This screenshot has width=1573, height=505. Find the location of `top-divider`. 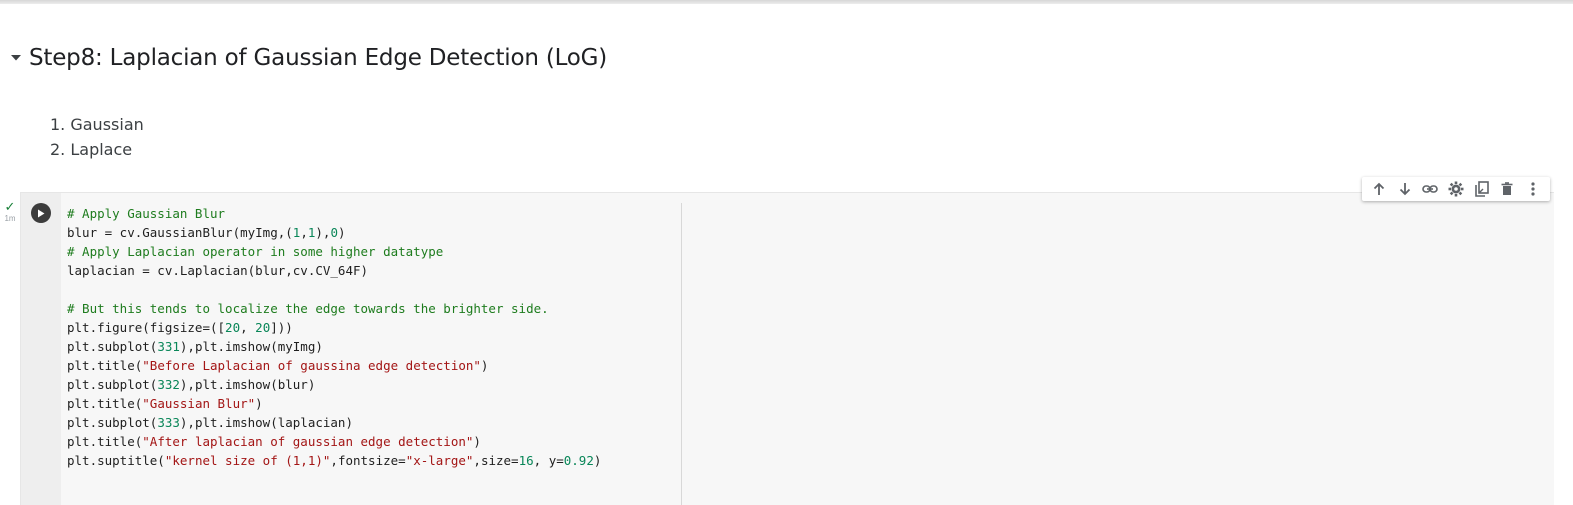

top-divider is located at coordinates (786, 2).